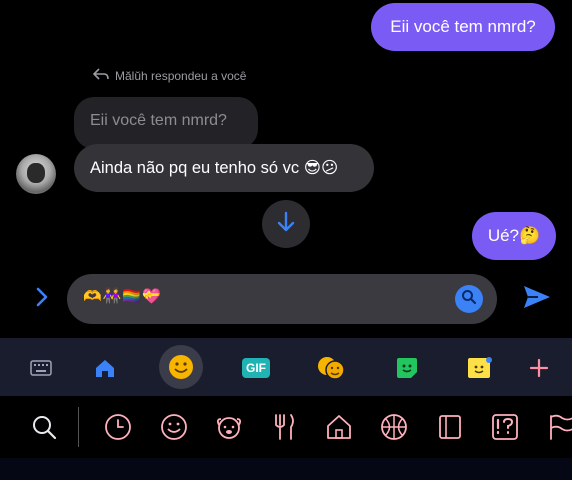  What do you see at coordinates (505, 427) in the screenshot?
I see `symbols-category-icon` at bounding box center [505, 427].